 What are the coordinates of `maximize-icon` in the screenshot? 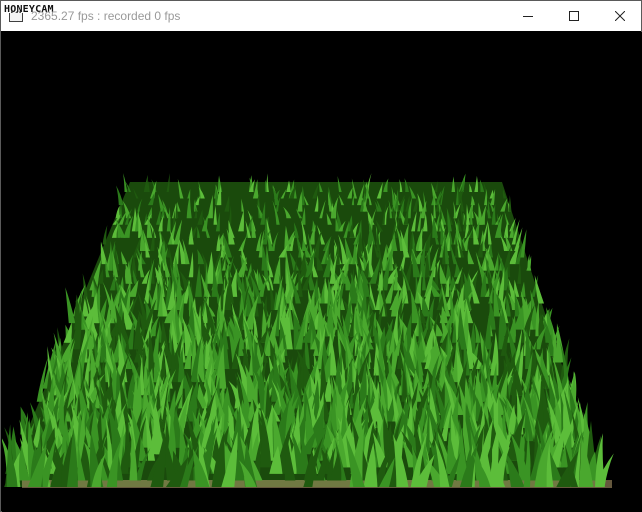 It's located at (574, 16).